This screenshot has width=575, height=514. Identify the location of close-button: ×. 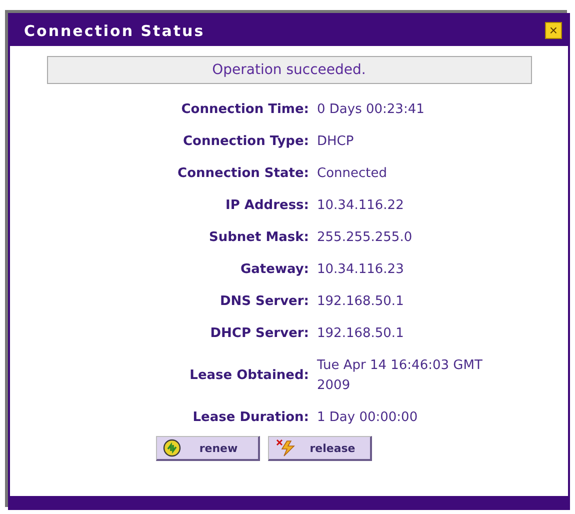
(553, 30).